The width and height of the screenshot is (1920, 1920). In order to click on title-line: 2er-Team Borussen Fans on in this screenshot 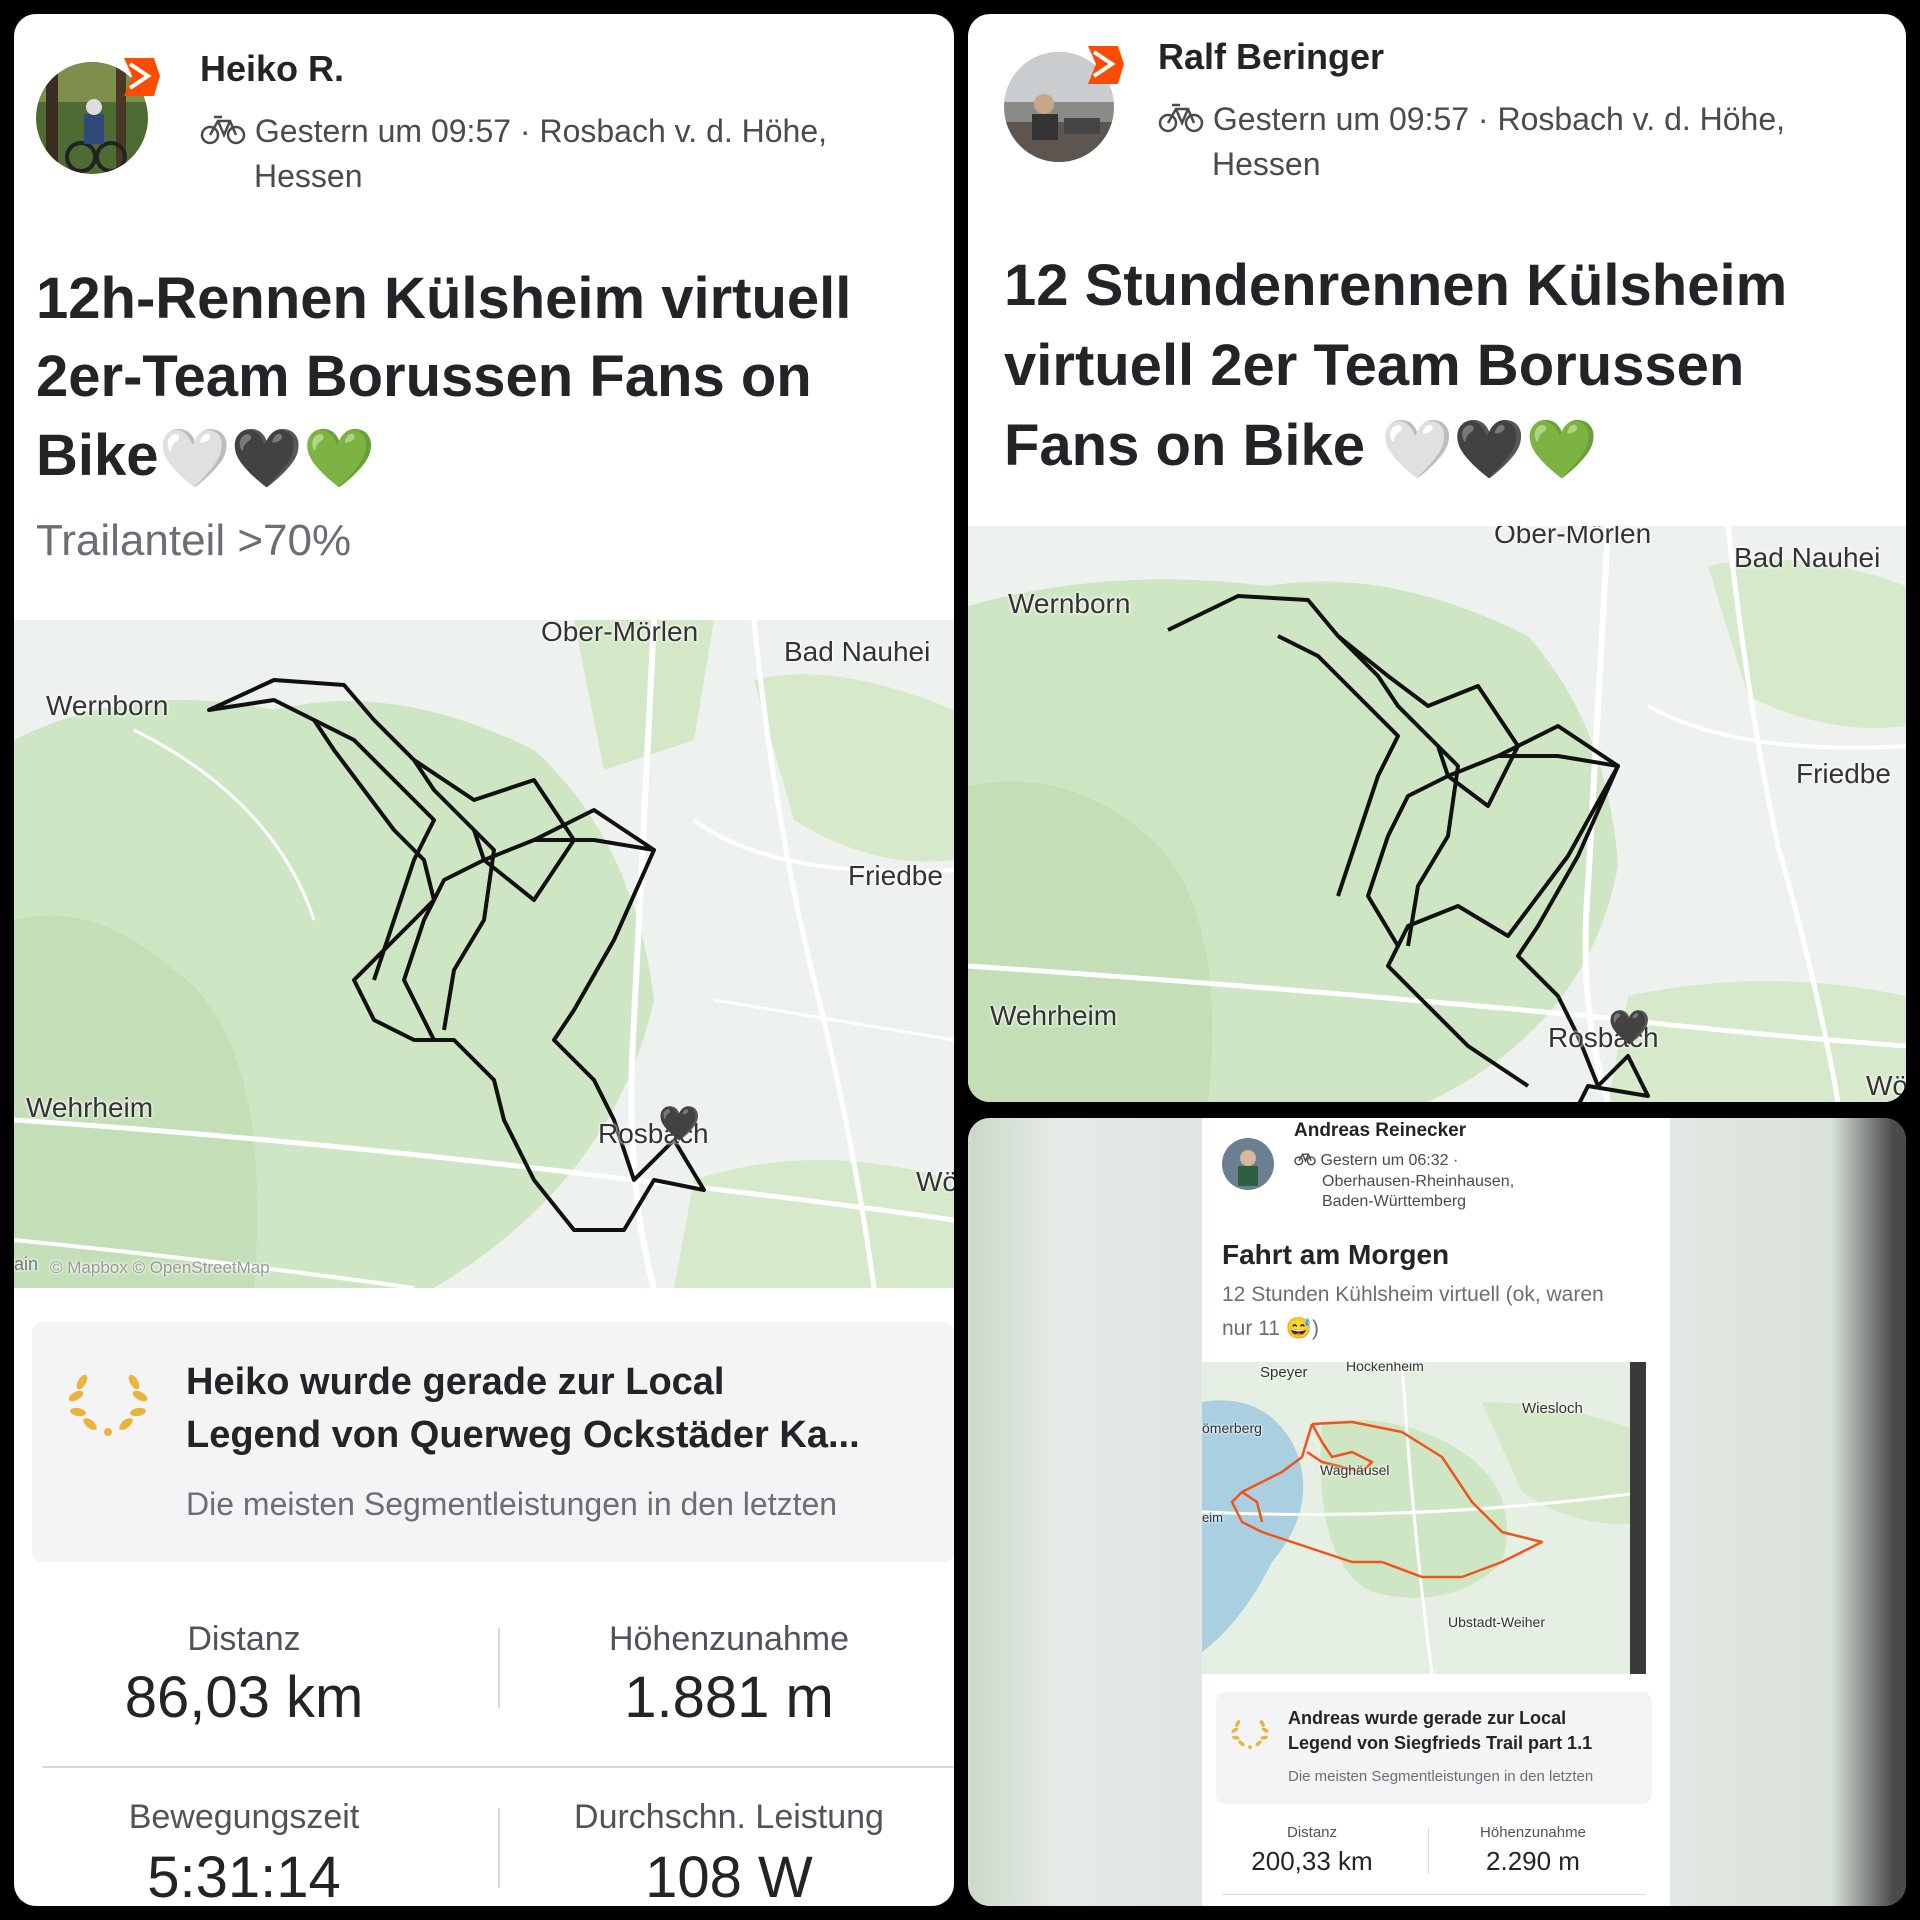, I will do `click(424, 377)`.